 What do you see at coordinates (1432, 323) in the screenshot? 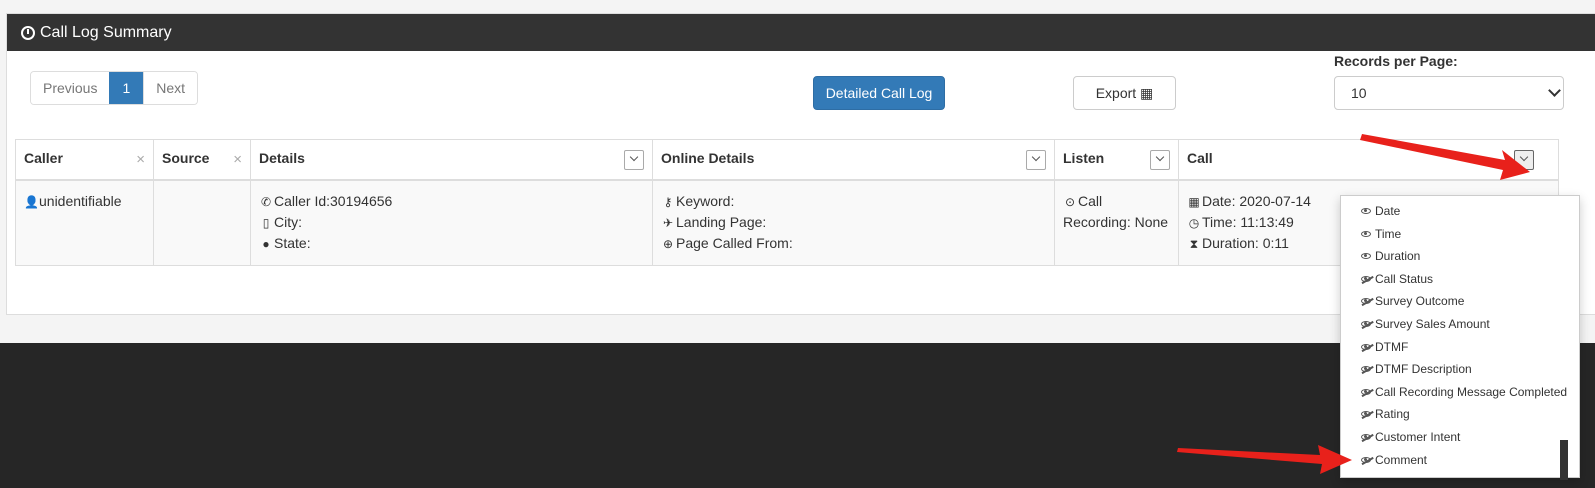
I see `menu-item-label: Survey Sales Amount` at bounding box center [1432, 323].